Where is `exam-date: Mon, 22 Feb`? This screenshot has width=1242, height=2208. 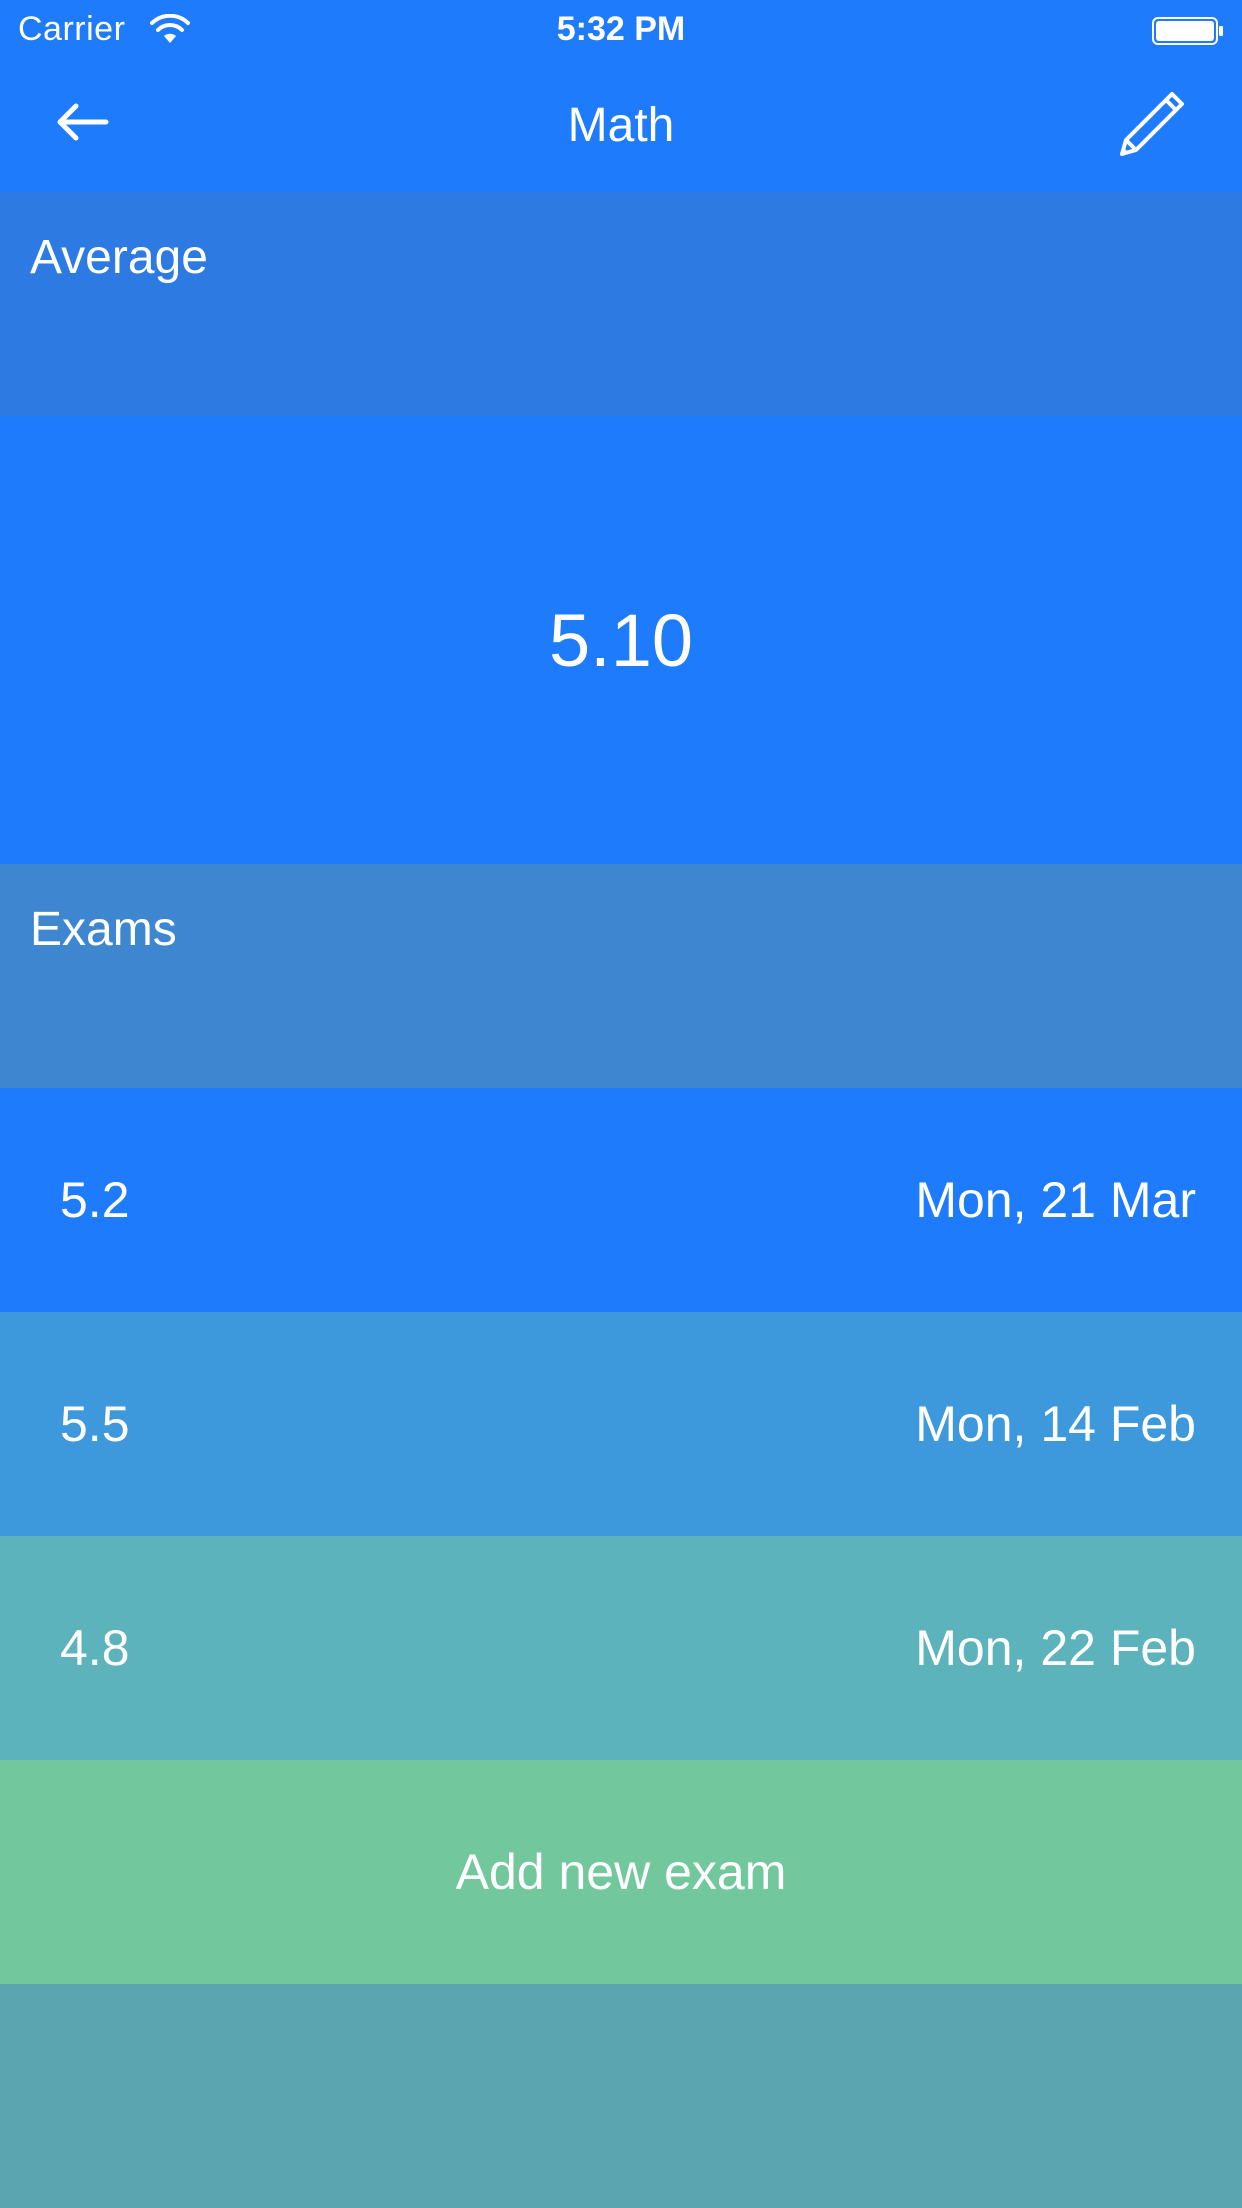
exam-date: Mon, 22 Feb is located at coordinates (1055, 1648).